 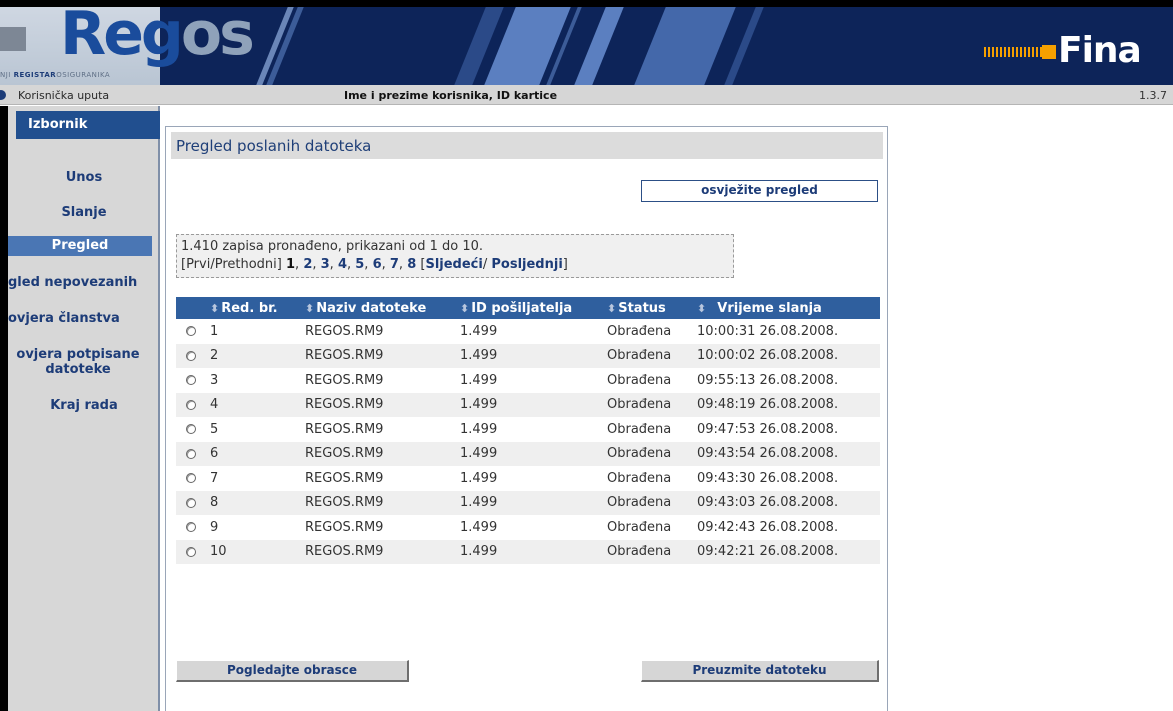 I want to click on regos-logo: Regos NJI REGISTAROSIGURANIKA, so click(x=127, y=46).